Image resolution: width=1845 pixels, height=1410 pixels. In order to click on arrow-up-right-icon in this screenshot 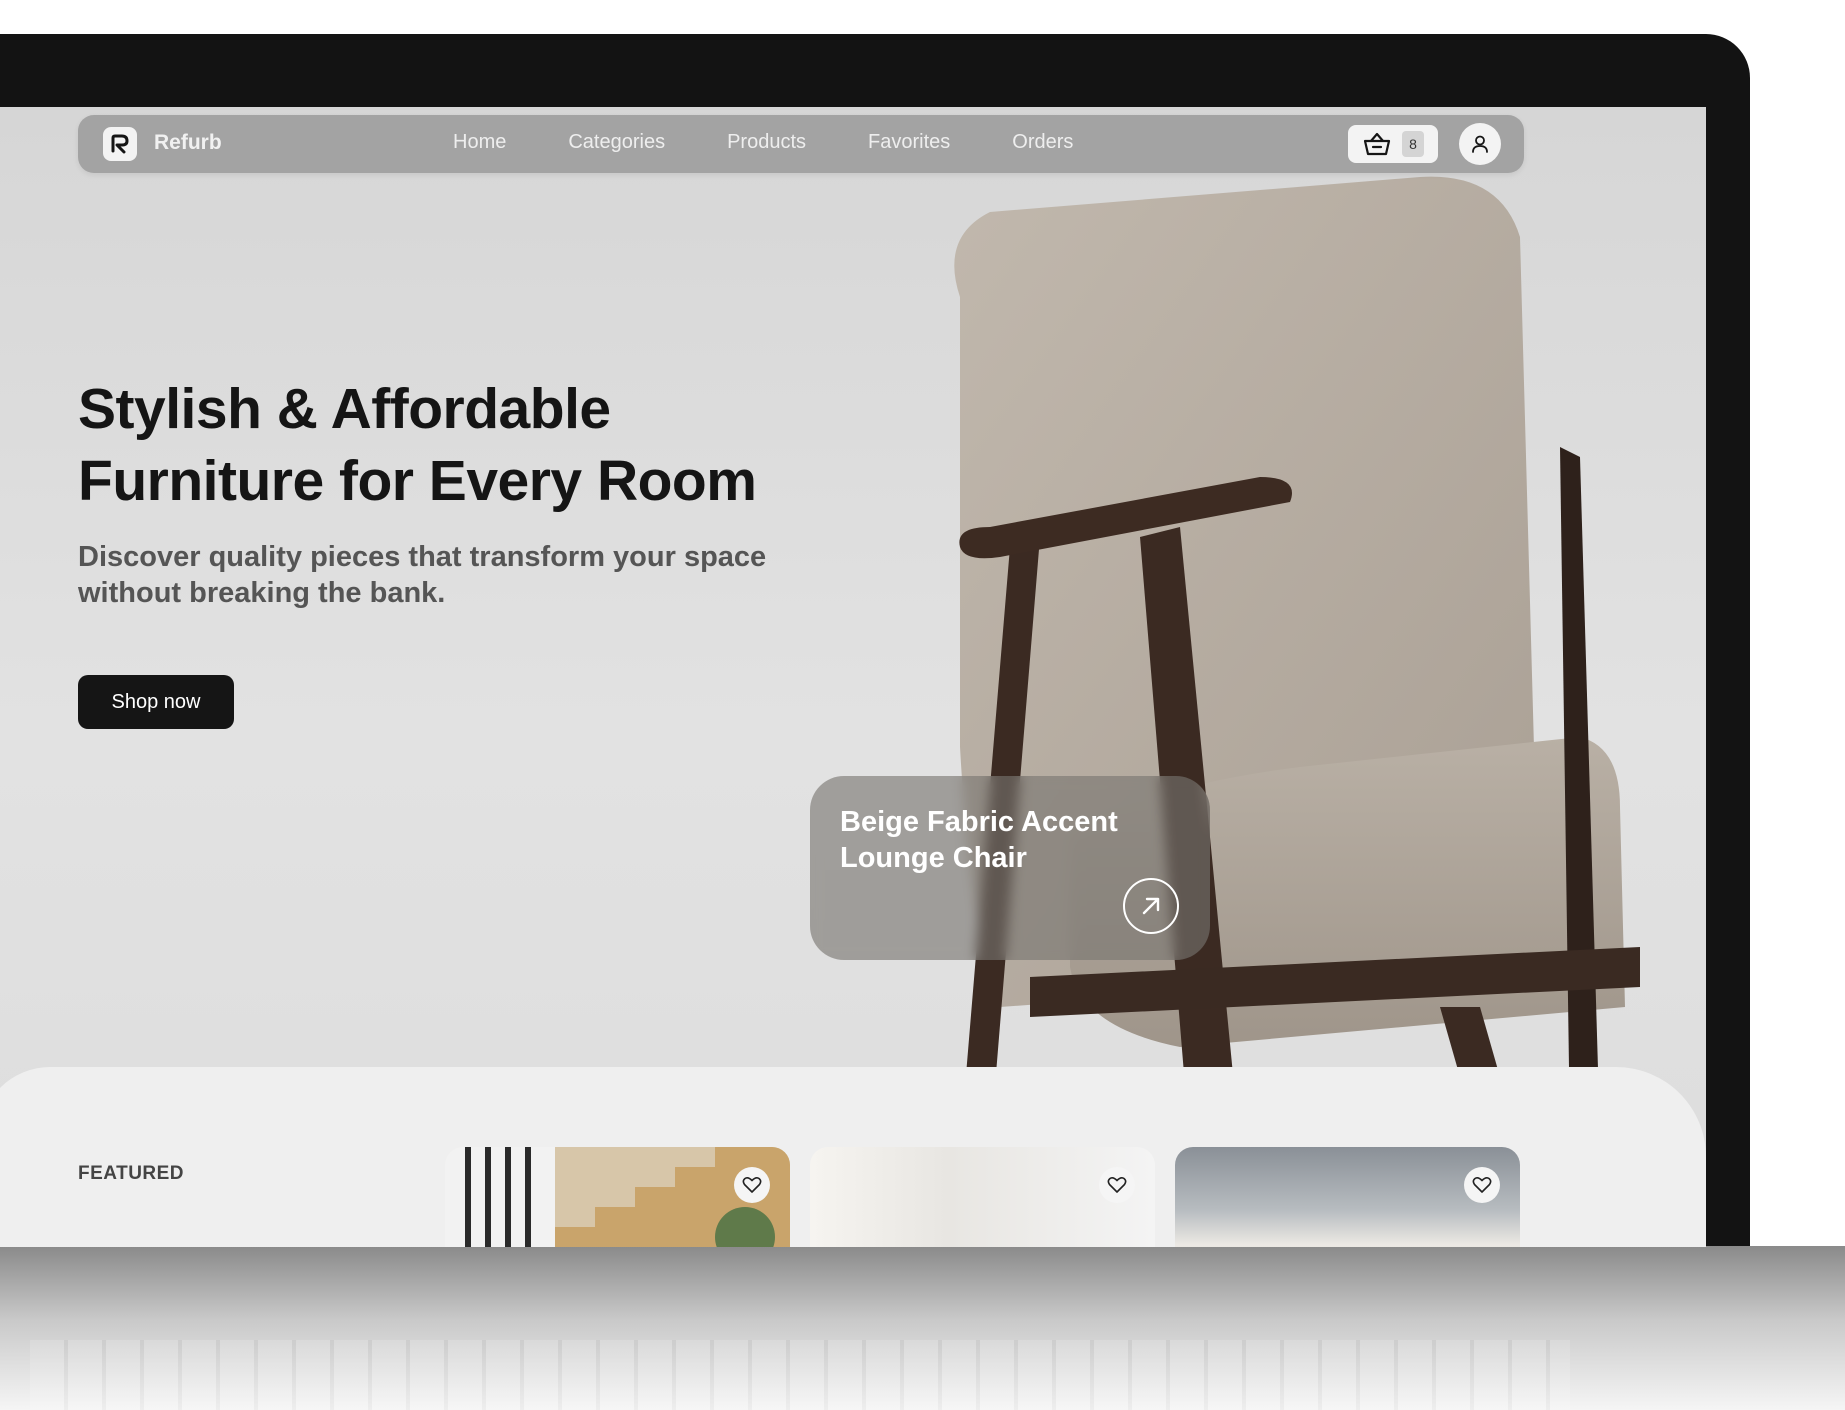, I will do `click(1151, 906)`.